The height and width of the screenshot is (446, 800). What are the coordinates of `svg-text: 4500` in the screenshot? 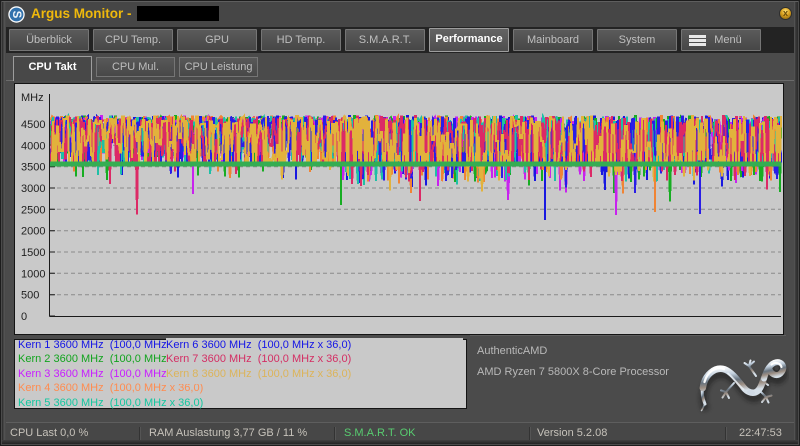 It's located at (33, 125).